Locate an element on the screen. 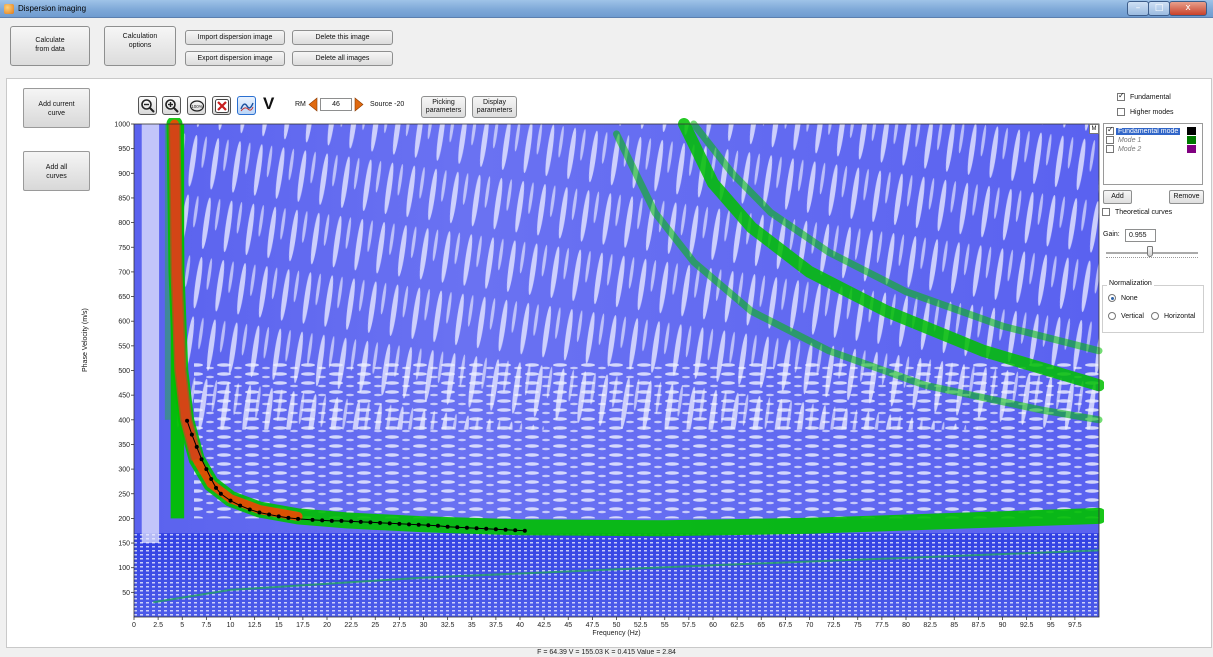 The image size is (1213, 657). gain-slider-thumb is located at coordinates (1150, 251).